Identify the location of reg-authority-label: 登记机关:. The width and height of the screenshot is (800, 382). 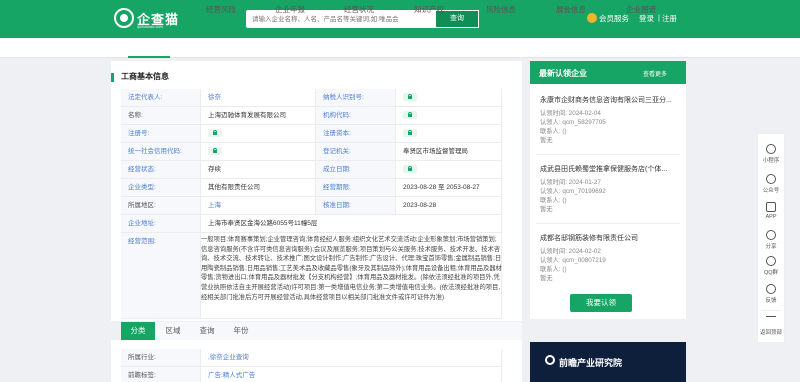
(356, 152).